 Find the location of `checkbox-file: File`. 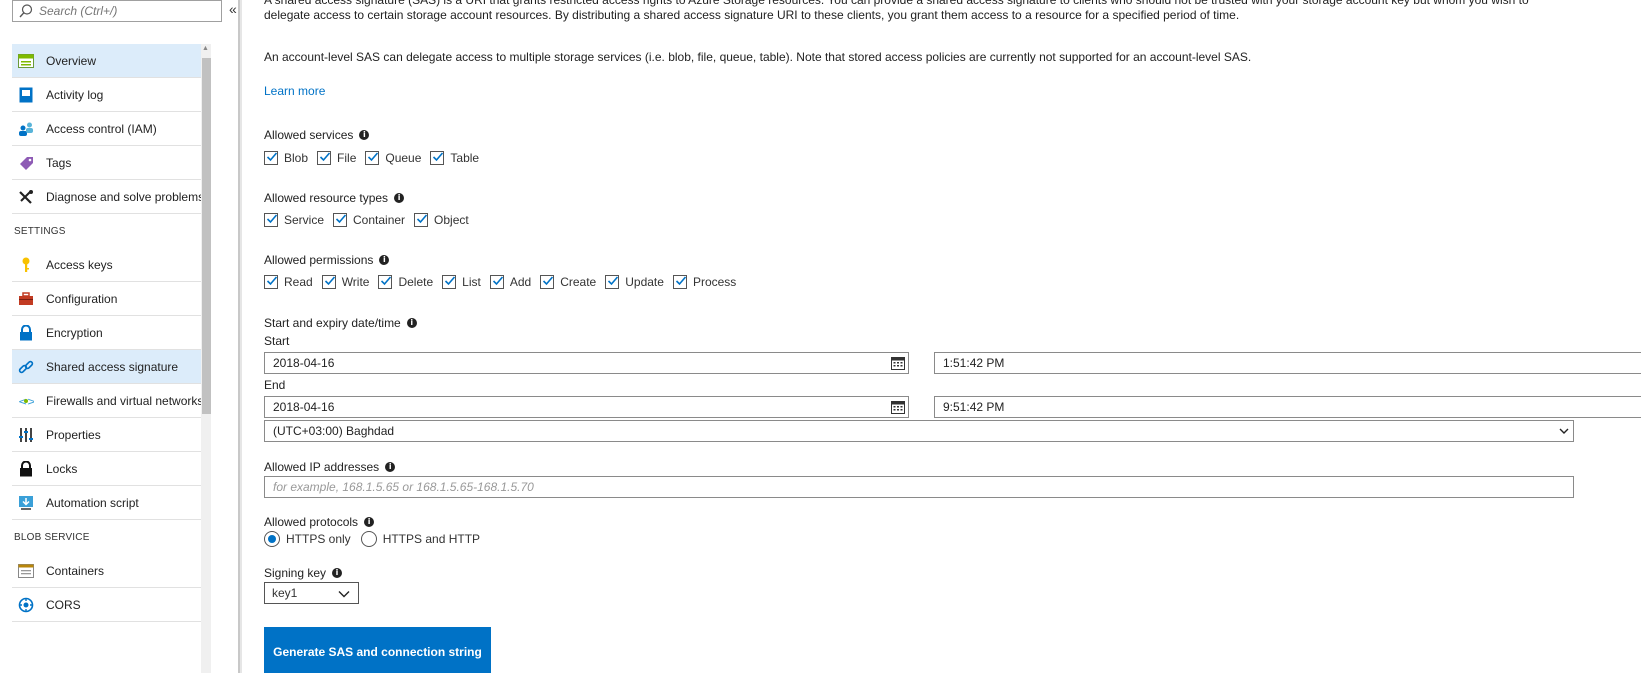

checkbox-file: File is located at coordinates (336, 158).